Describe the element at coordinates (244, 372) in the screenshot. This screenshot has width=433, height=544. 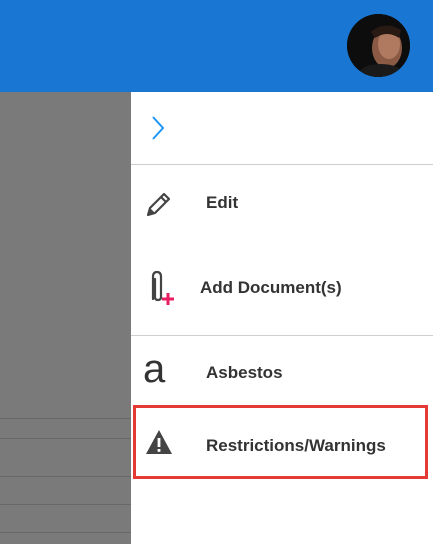
I see `menu-item-label: Asbestos` at that location.